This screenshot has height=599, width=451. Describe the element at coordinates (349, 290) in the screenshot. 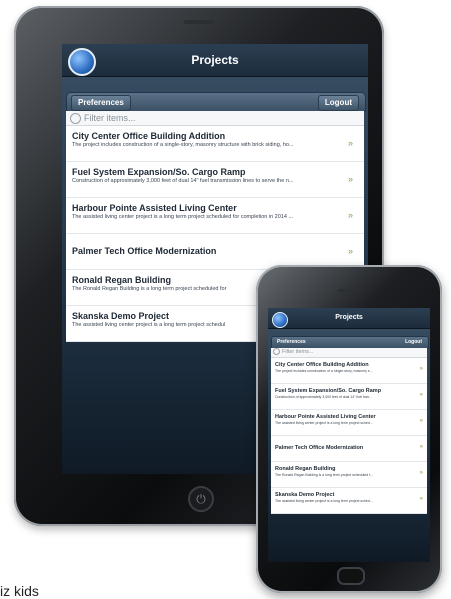

I see `phone-speaker` at that location.